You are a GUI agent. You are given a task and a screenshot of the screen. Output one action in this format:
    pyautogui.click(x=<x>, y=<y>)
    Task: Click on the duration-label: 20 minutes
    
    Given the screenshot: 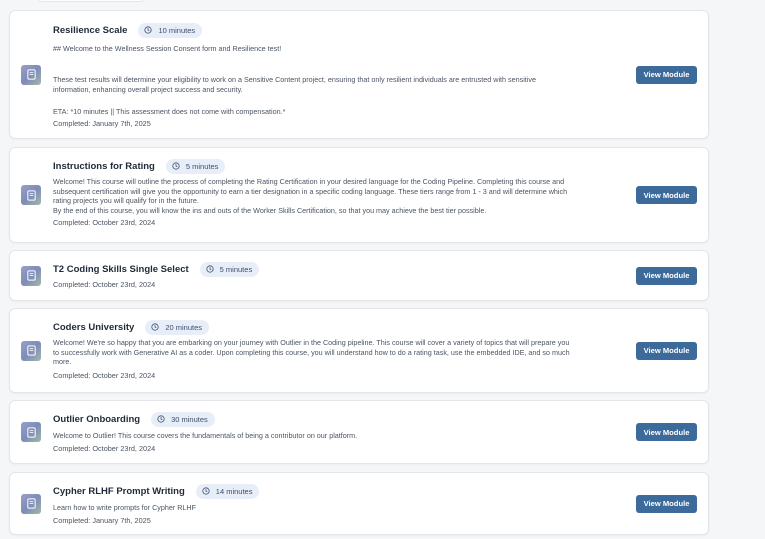 What is the action you would take?
    pyautogui.click(x=183, y=327)
    